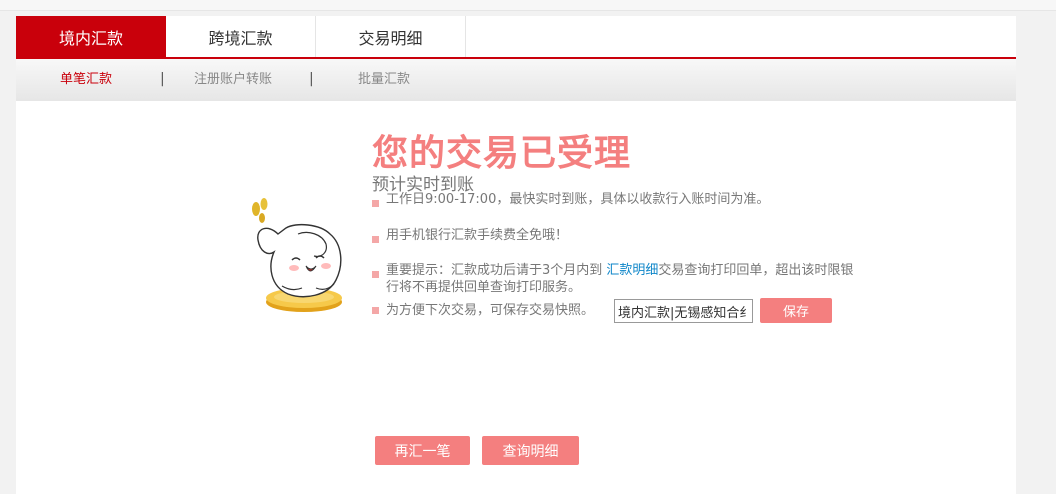 Image resolution: width=1056 pixels, height=494 pixels. I want to click on result-title: 您的交易已受理, so click(502, 153).